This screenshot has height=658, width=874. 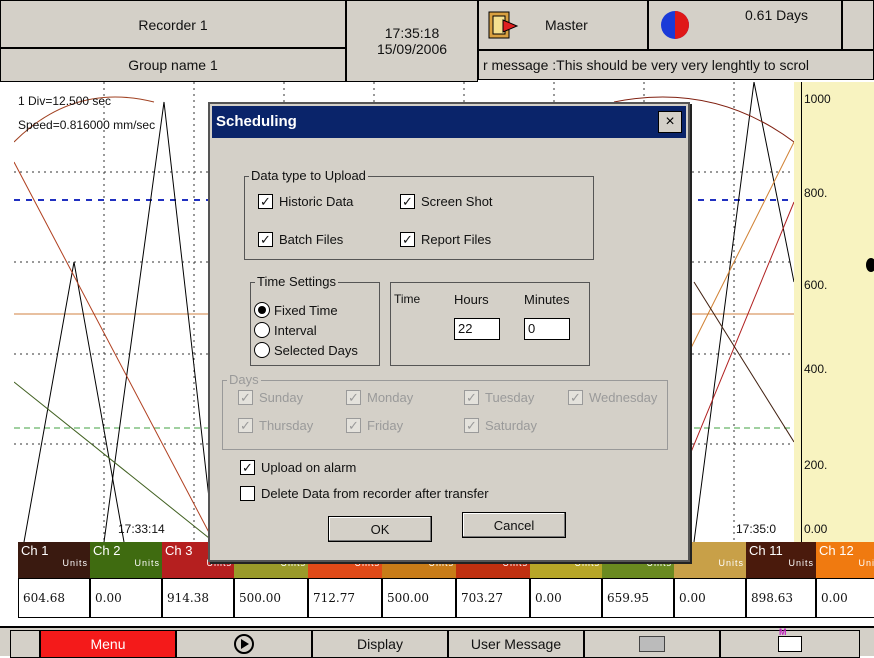 I want to click on scale-bar: 1000 800. 600. 400. 200. 0.00, so click(x=834, y=312).